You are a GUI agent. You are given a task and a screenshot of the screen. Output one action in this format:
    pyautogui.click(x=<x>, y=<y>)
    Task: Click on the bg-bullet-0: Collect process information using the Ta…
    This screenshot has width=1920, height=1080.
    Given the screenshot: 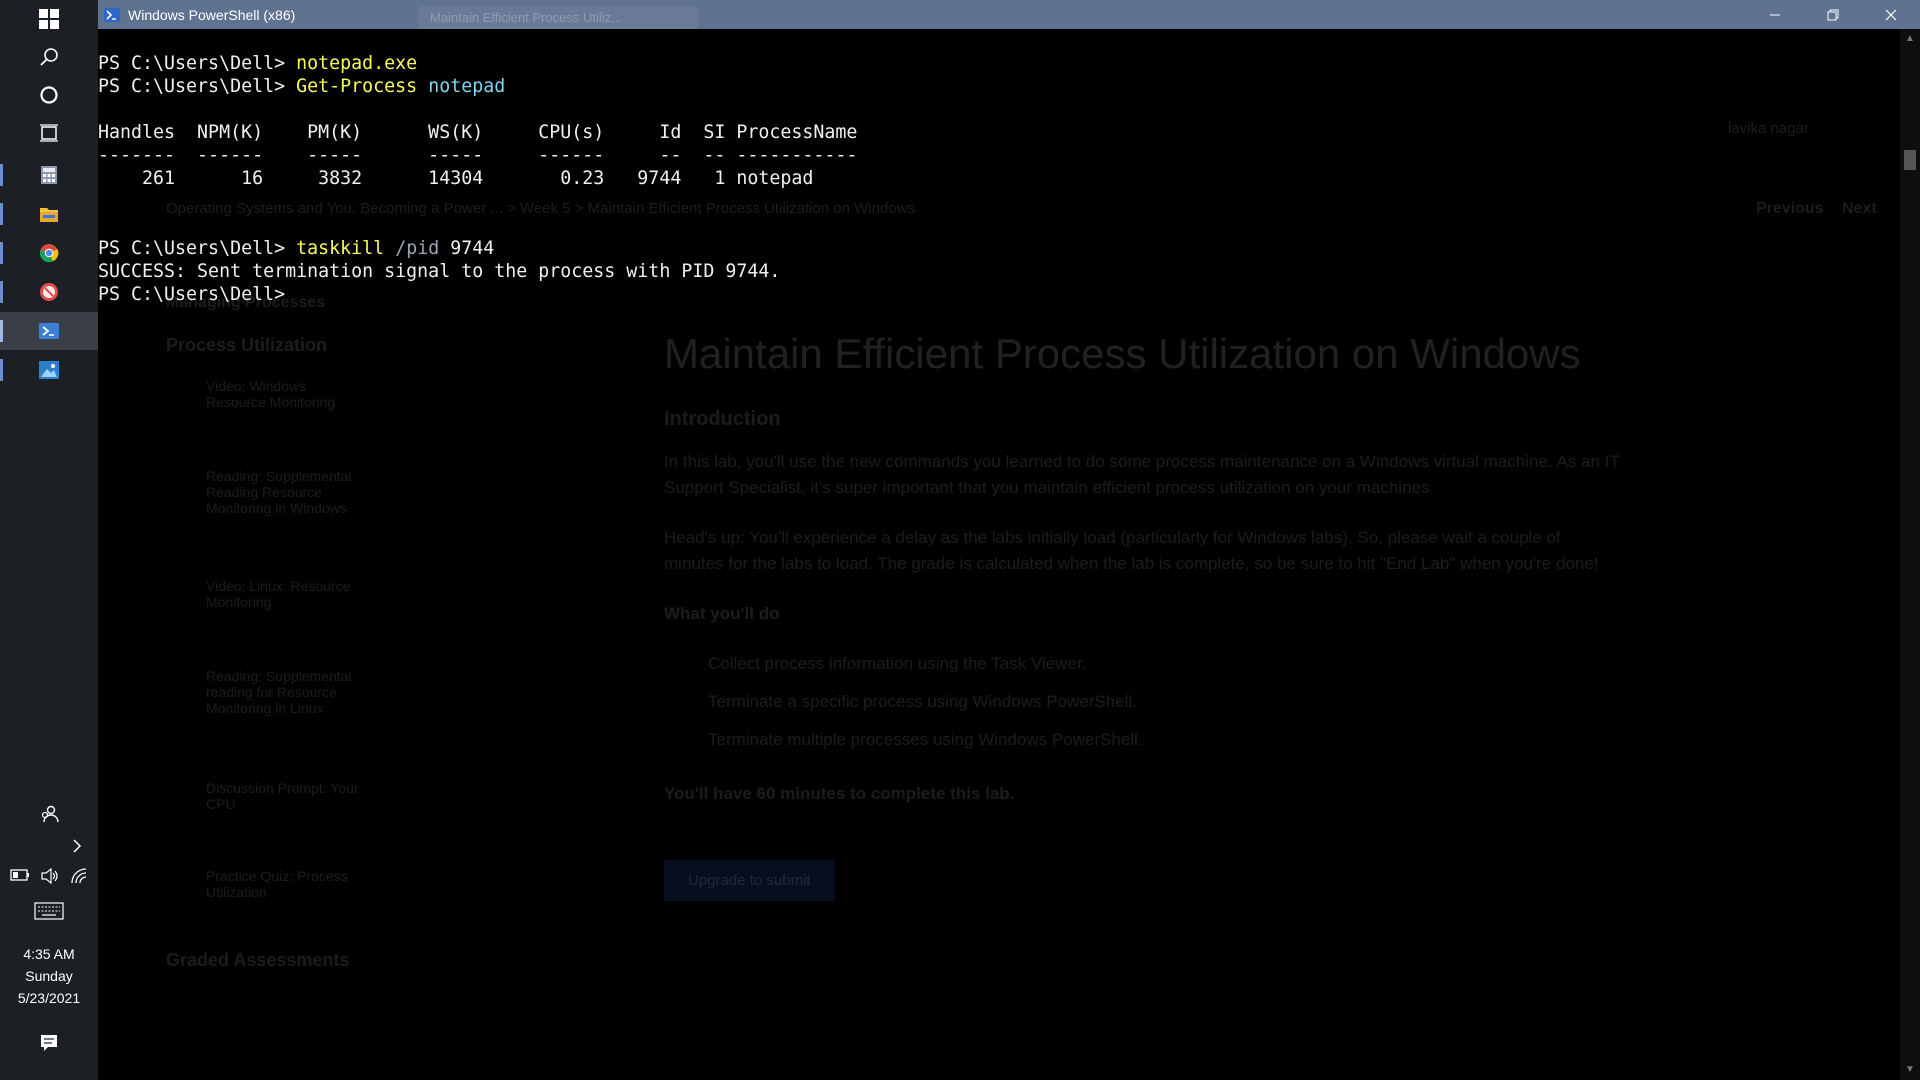 What is the action you would take?
    pyautogui.click(x=897, y=663)
    